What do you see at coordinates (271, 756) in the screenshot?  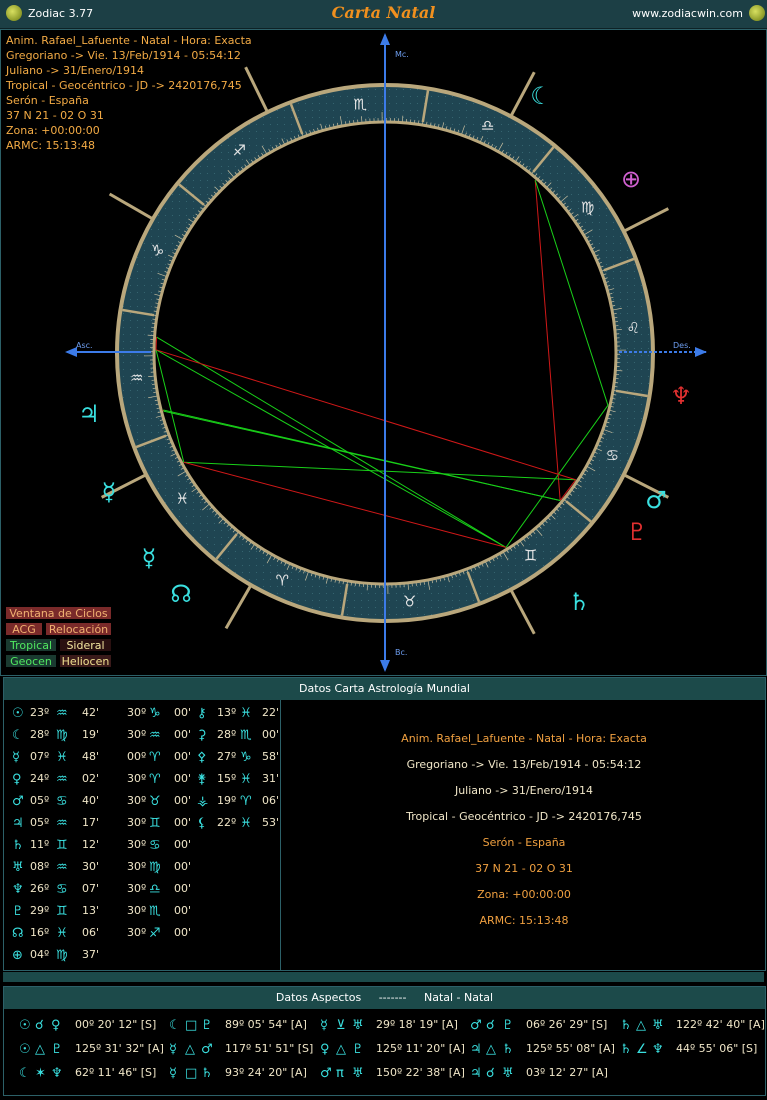 I see `position-value: 58'` at bounding box center [271, 756].